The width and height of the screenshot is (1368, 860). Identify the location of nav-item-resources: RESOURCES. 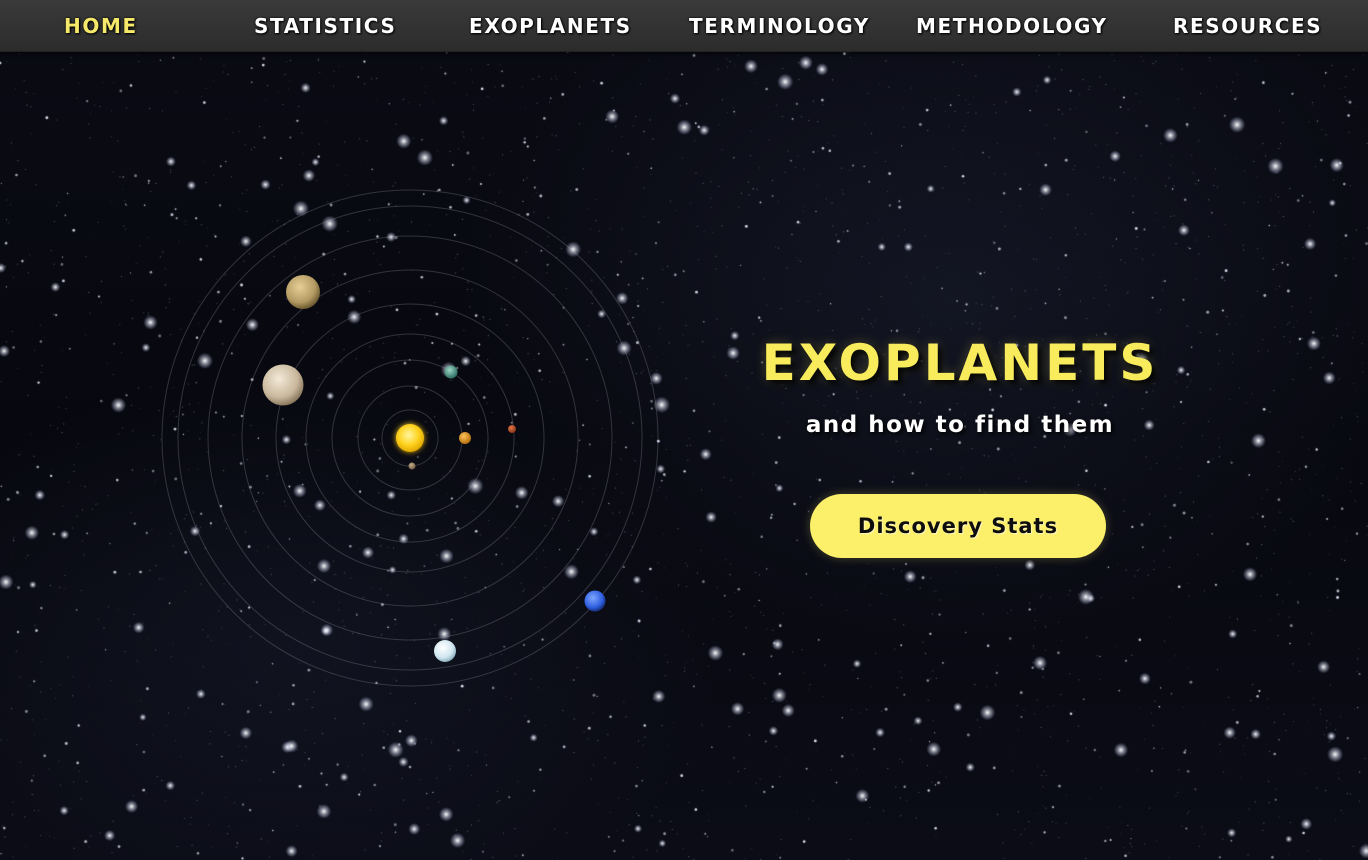
(1247, 26).